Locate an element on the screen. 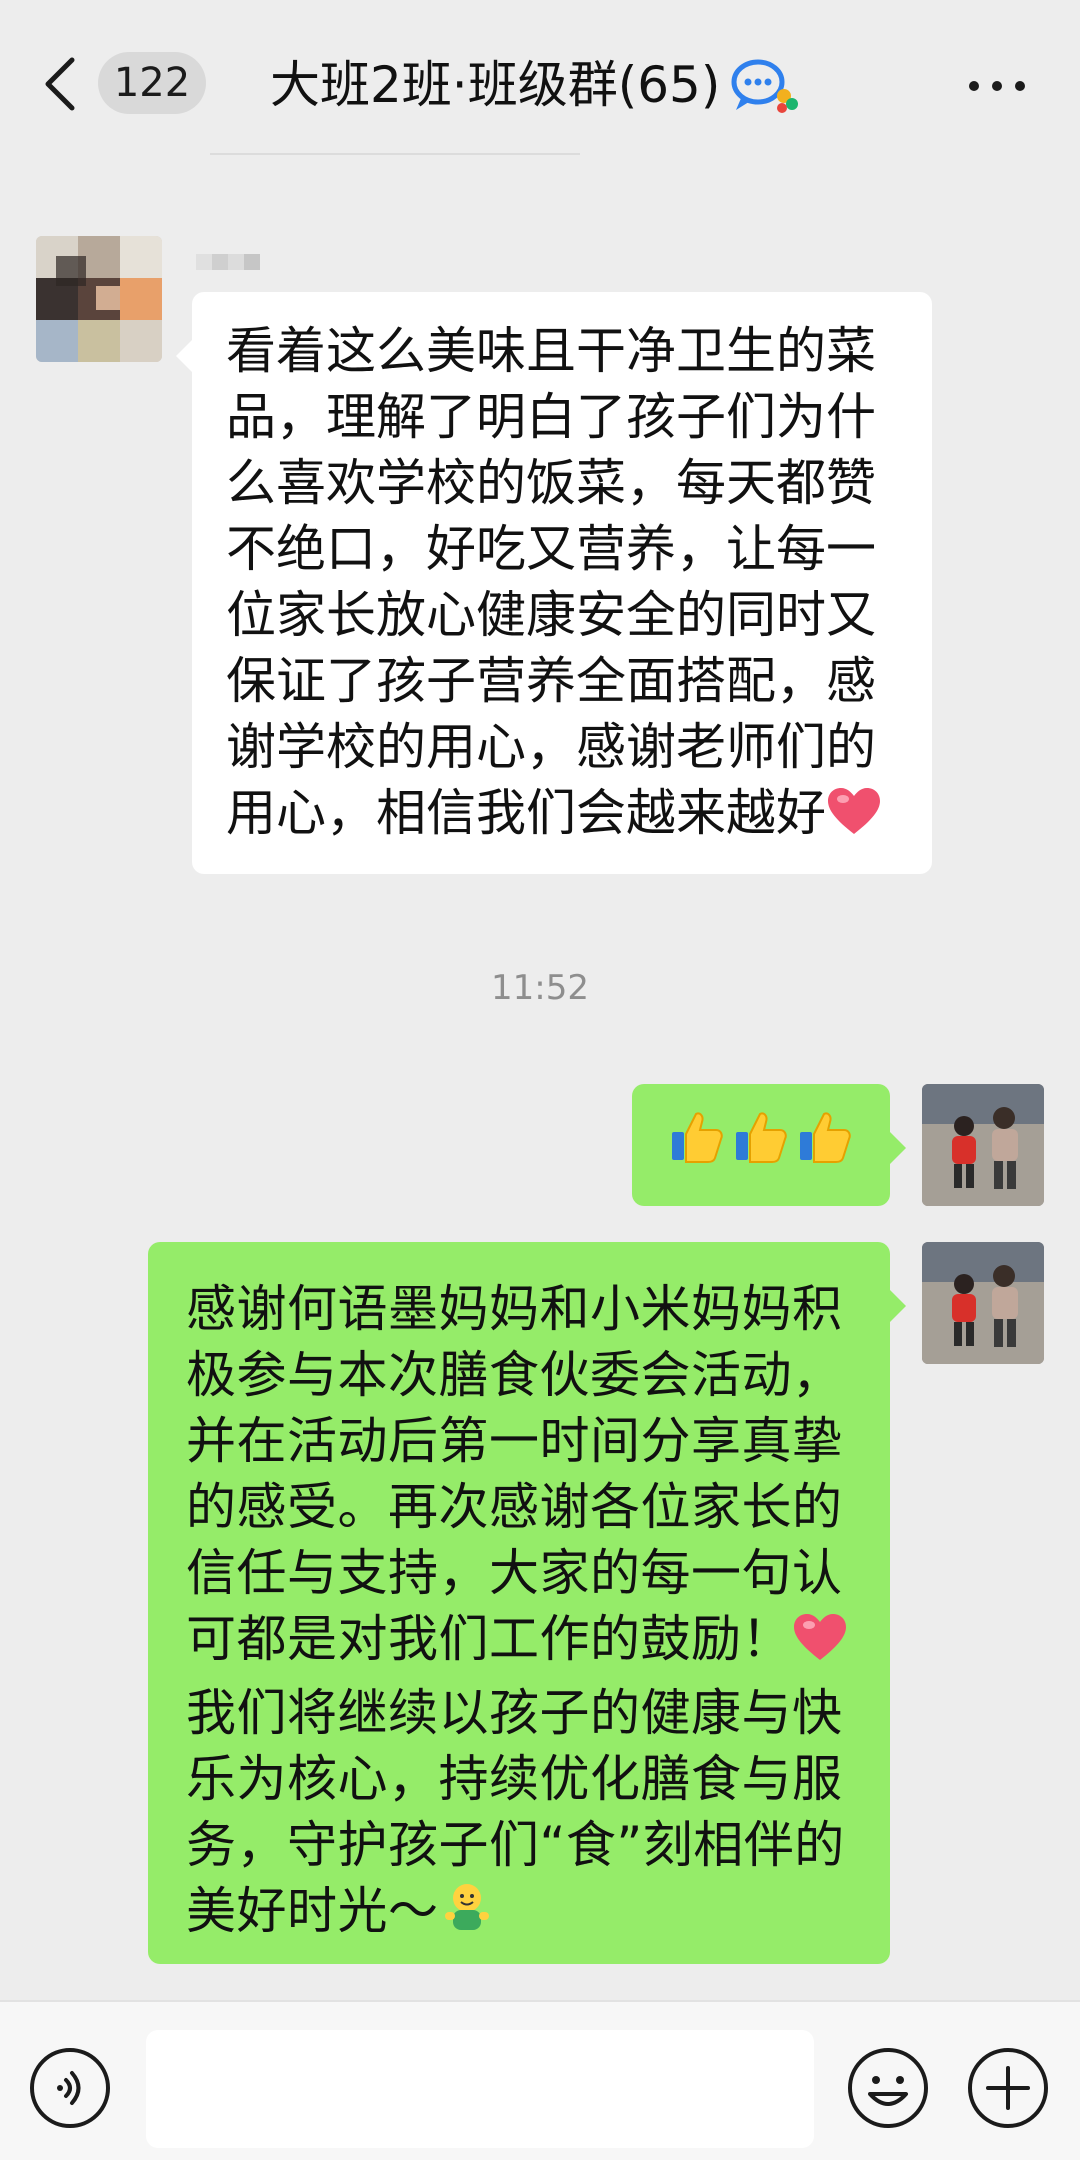 This screenshot has height=2160, width=1080. voice-input-button is located at coordinates (70, 2088).